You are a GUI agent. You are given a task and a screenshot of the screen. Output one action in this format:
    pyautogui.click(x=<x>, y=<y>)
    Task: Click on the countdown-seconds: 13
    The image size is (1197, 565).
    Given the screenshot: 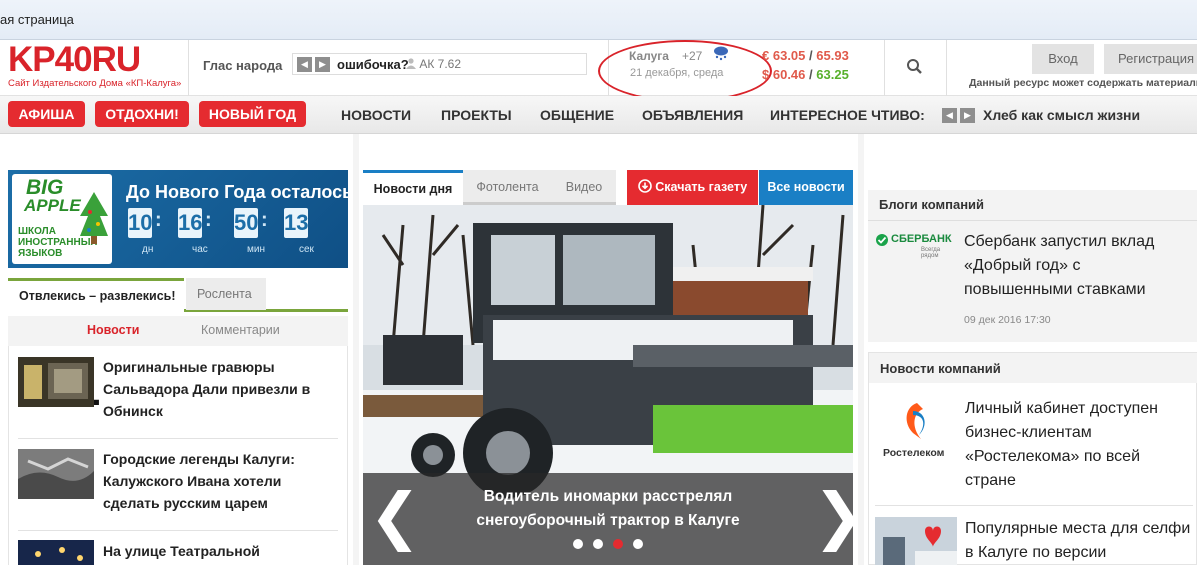 What is the action you would take?
    pyautogui.click(x=296, y=223)
    